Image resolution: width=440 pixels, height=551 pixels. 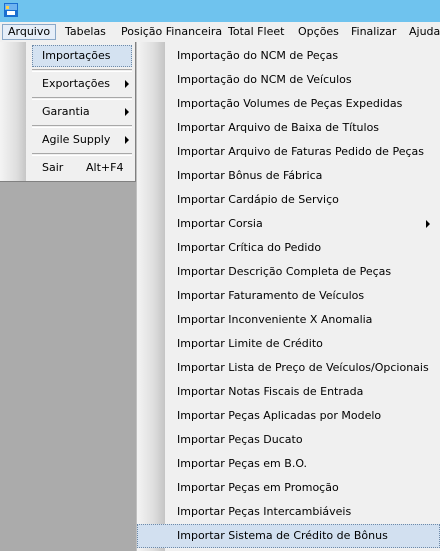 I want to click on menu-item-label: Importar Arquivo de Baixa de Títulos, so click(x=278, y=127).